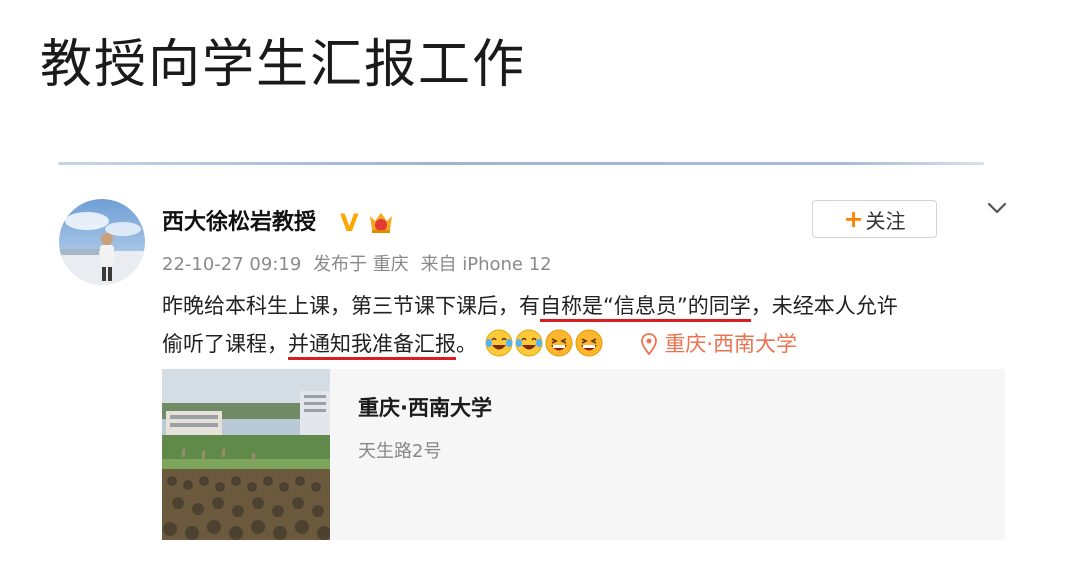  What do you see at coordinates (521, 163) in the screenshot?
I see `divider` at bounding box center [521, 163].